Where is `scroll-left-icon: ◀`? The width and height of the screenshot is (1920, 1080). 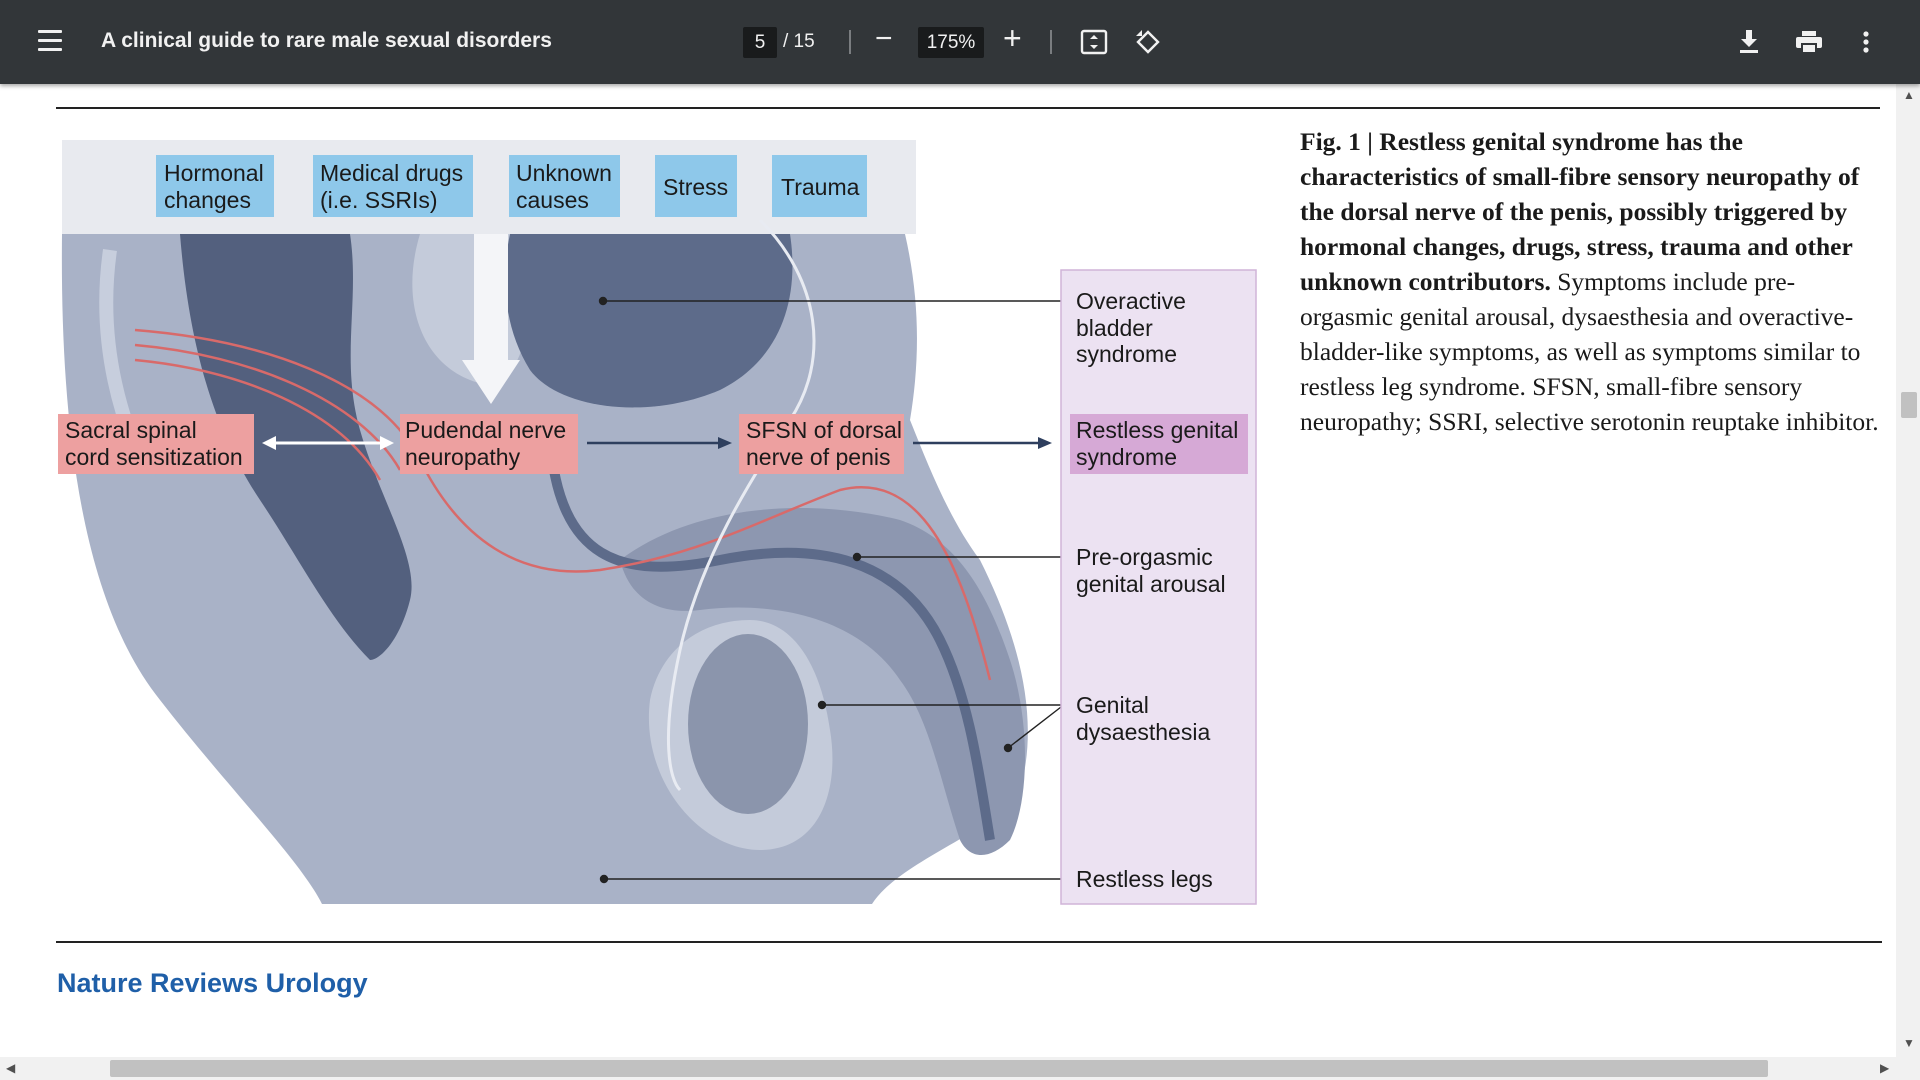
scroll-left-icon: ◀ is located at coordinates (10, 1068).